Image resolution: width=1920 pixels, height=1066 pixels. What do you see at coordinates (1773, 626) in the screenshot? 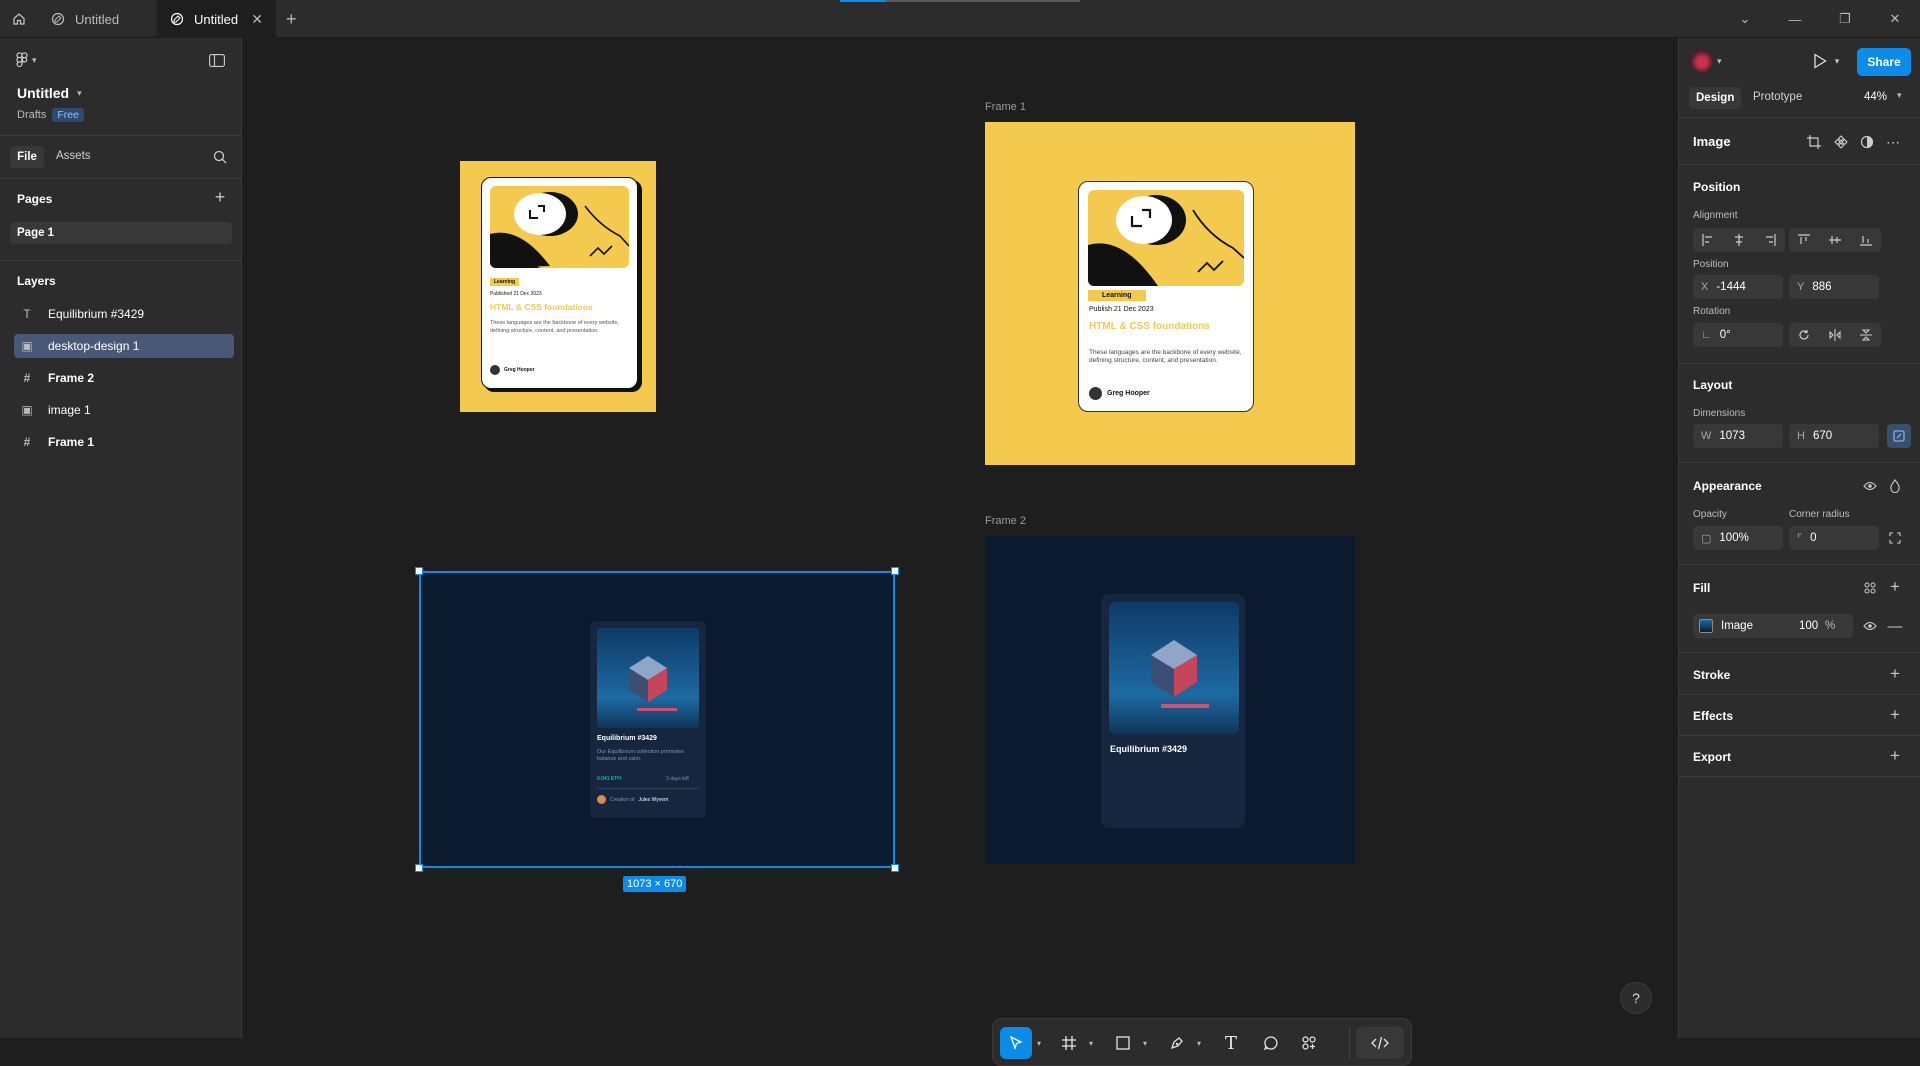
I see `fill-row: Image 100 %` at bounding box center [1773, 626].